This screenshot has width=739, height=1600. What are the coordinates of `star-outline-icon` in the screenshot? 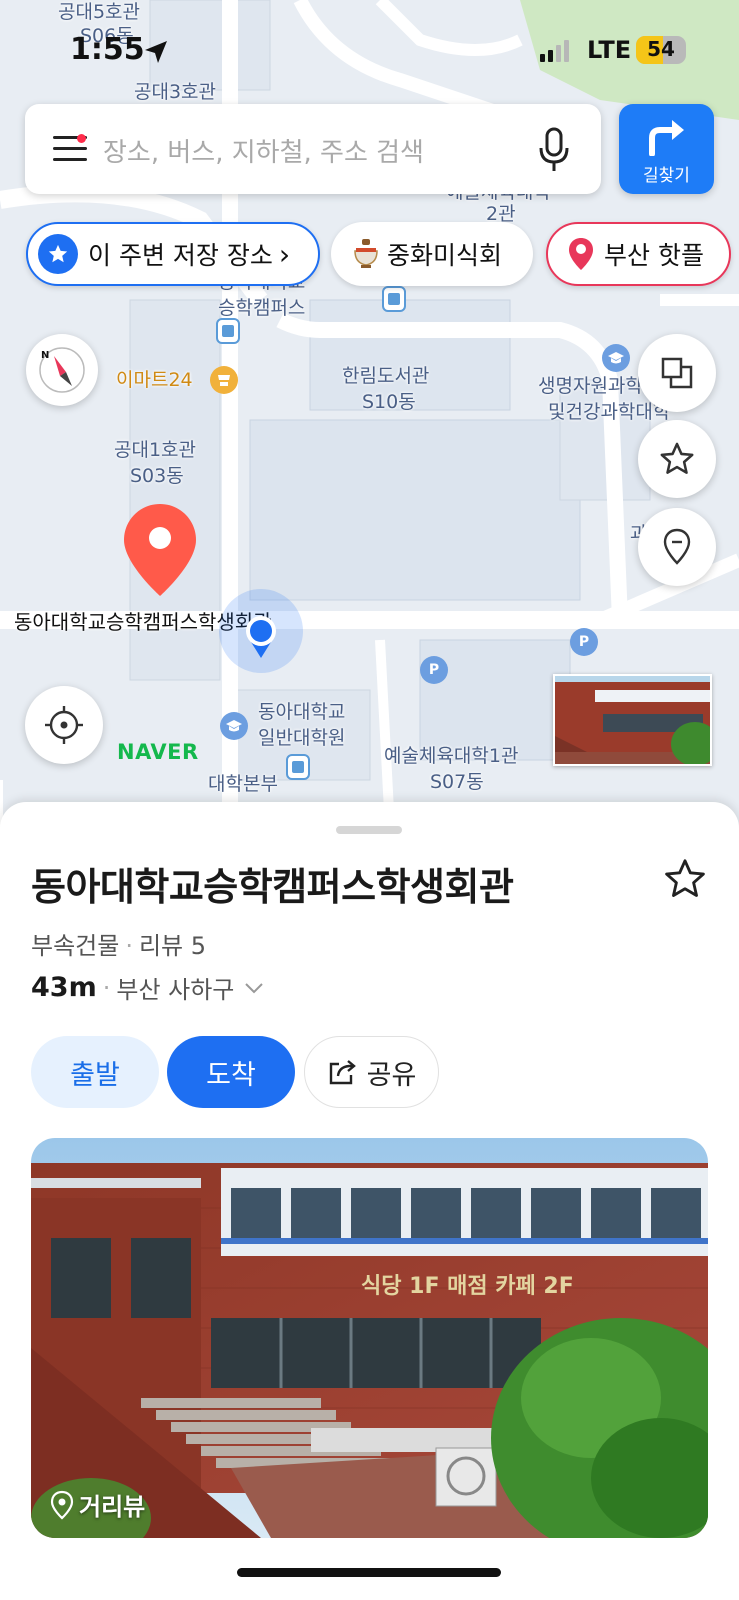 It's located at (677, 458).